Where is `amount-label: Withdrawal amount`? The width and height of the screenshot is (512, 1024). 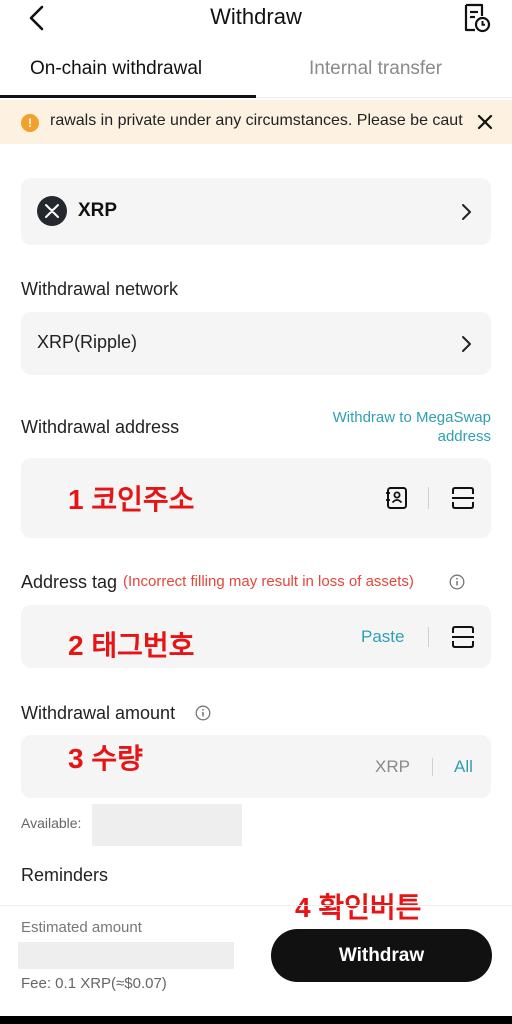
amount-label: Withdrawal amount is located at coordinates (98, 713).